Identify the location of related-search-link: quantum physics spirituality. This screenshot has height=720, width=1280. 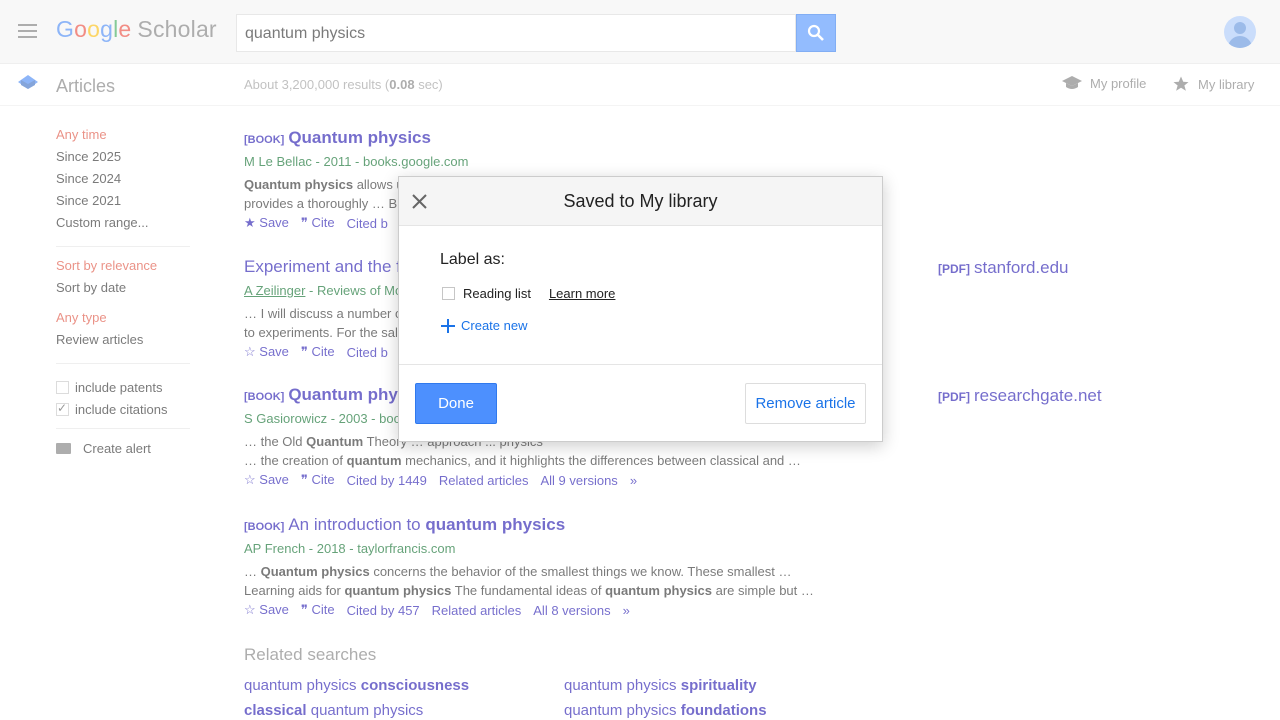
(660, 685).